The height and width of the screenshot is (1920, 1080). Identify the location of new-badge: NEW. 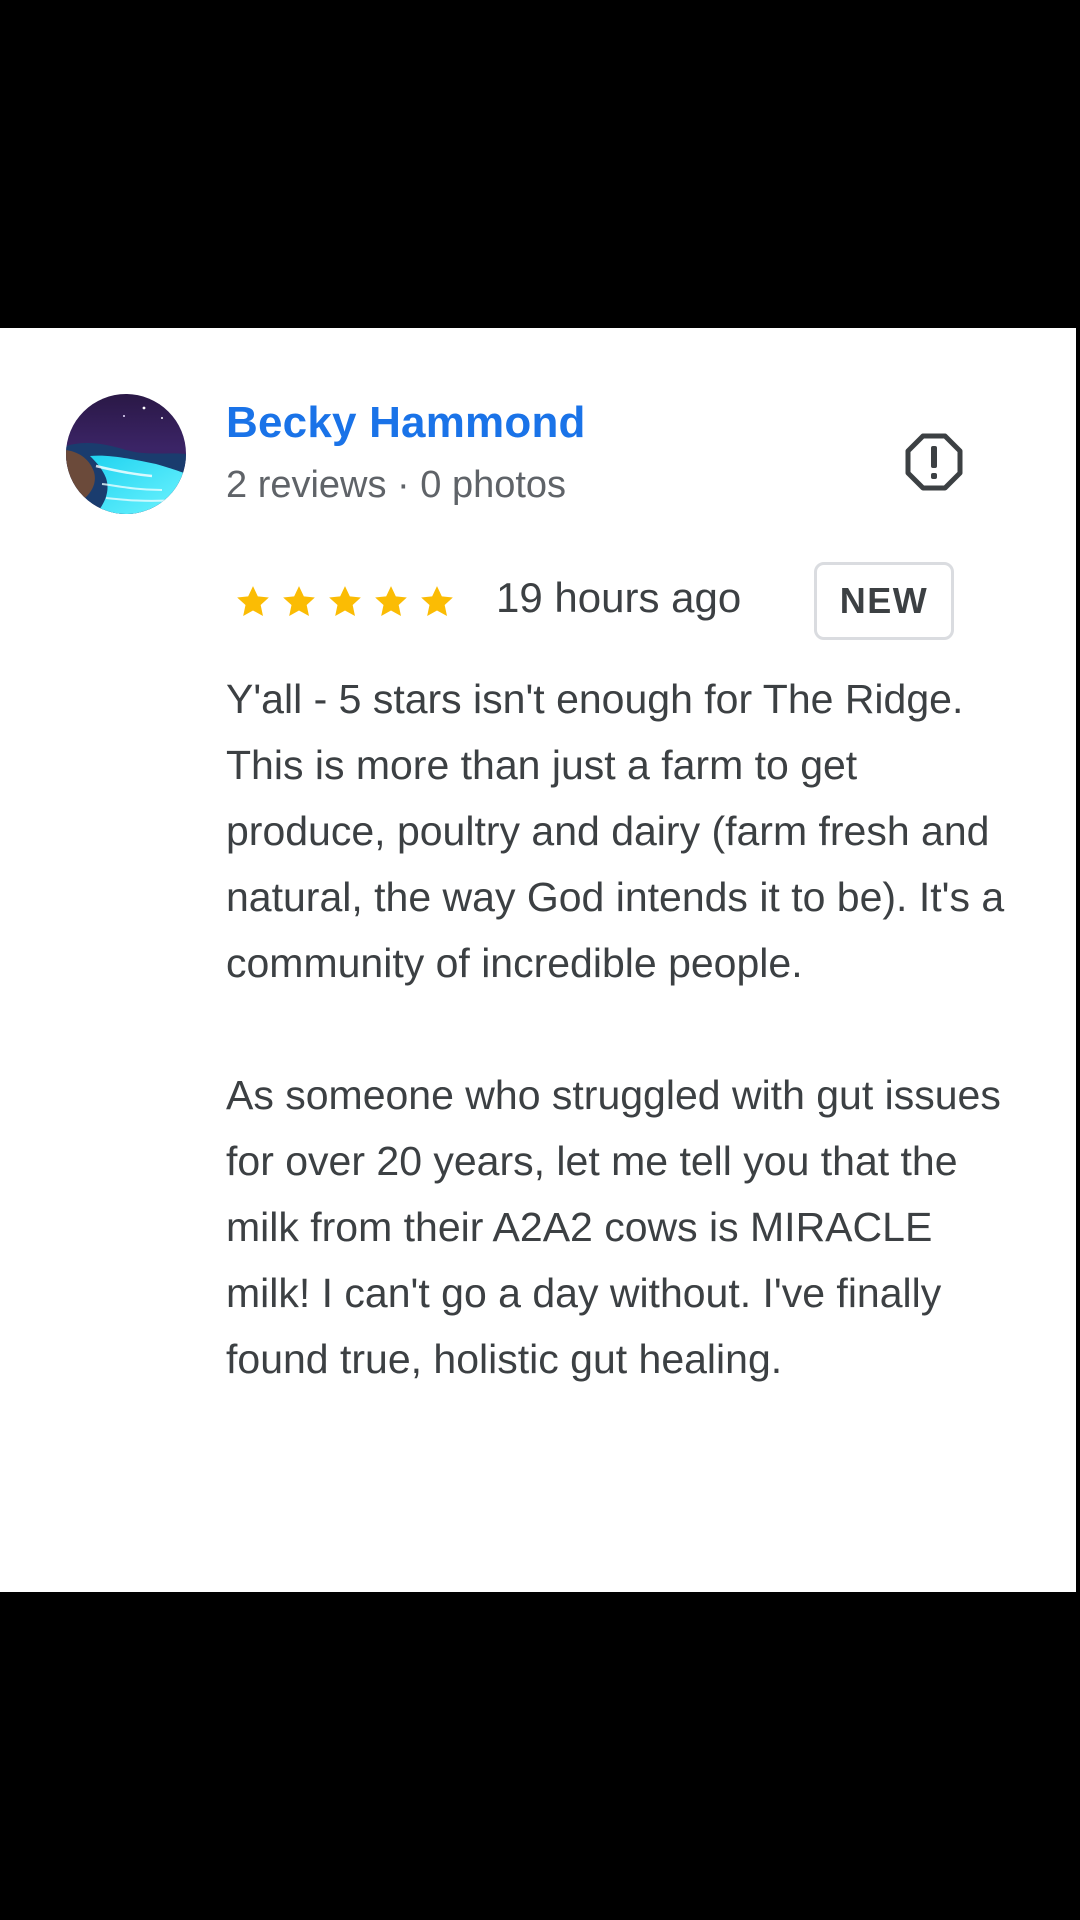
(884, 601).